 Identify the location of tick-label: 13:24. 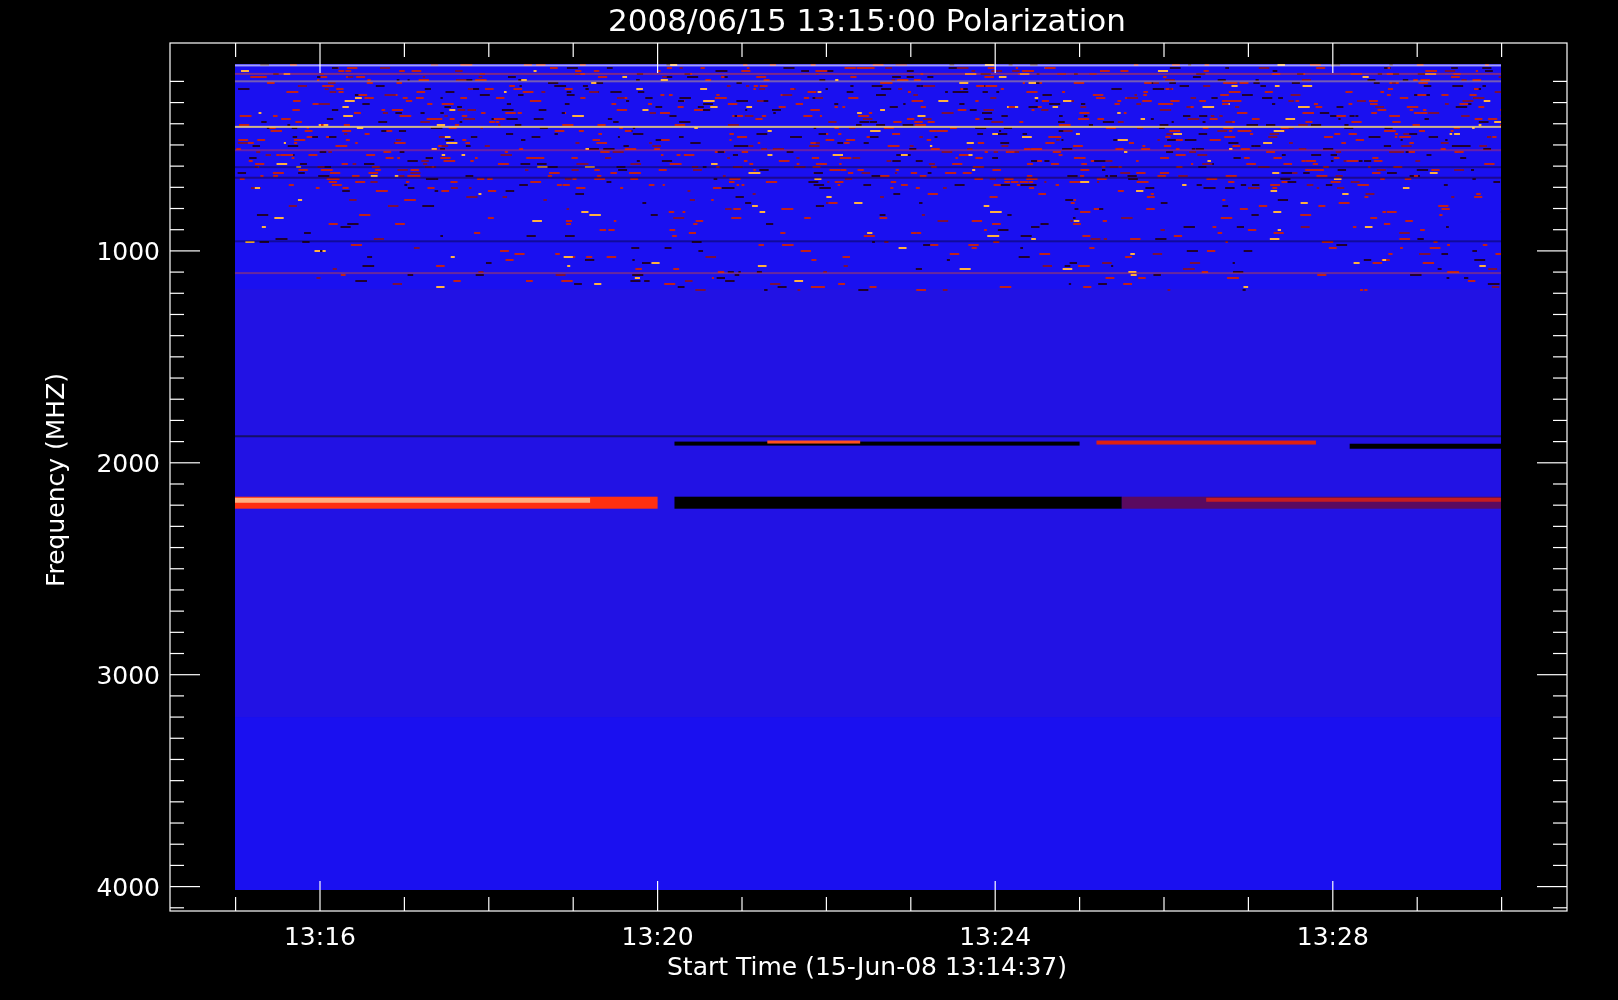
(995, 936).